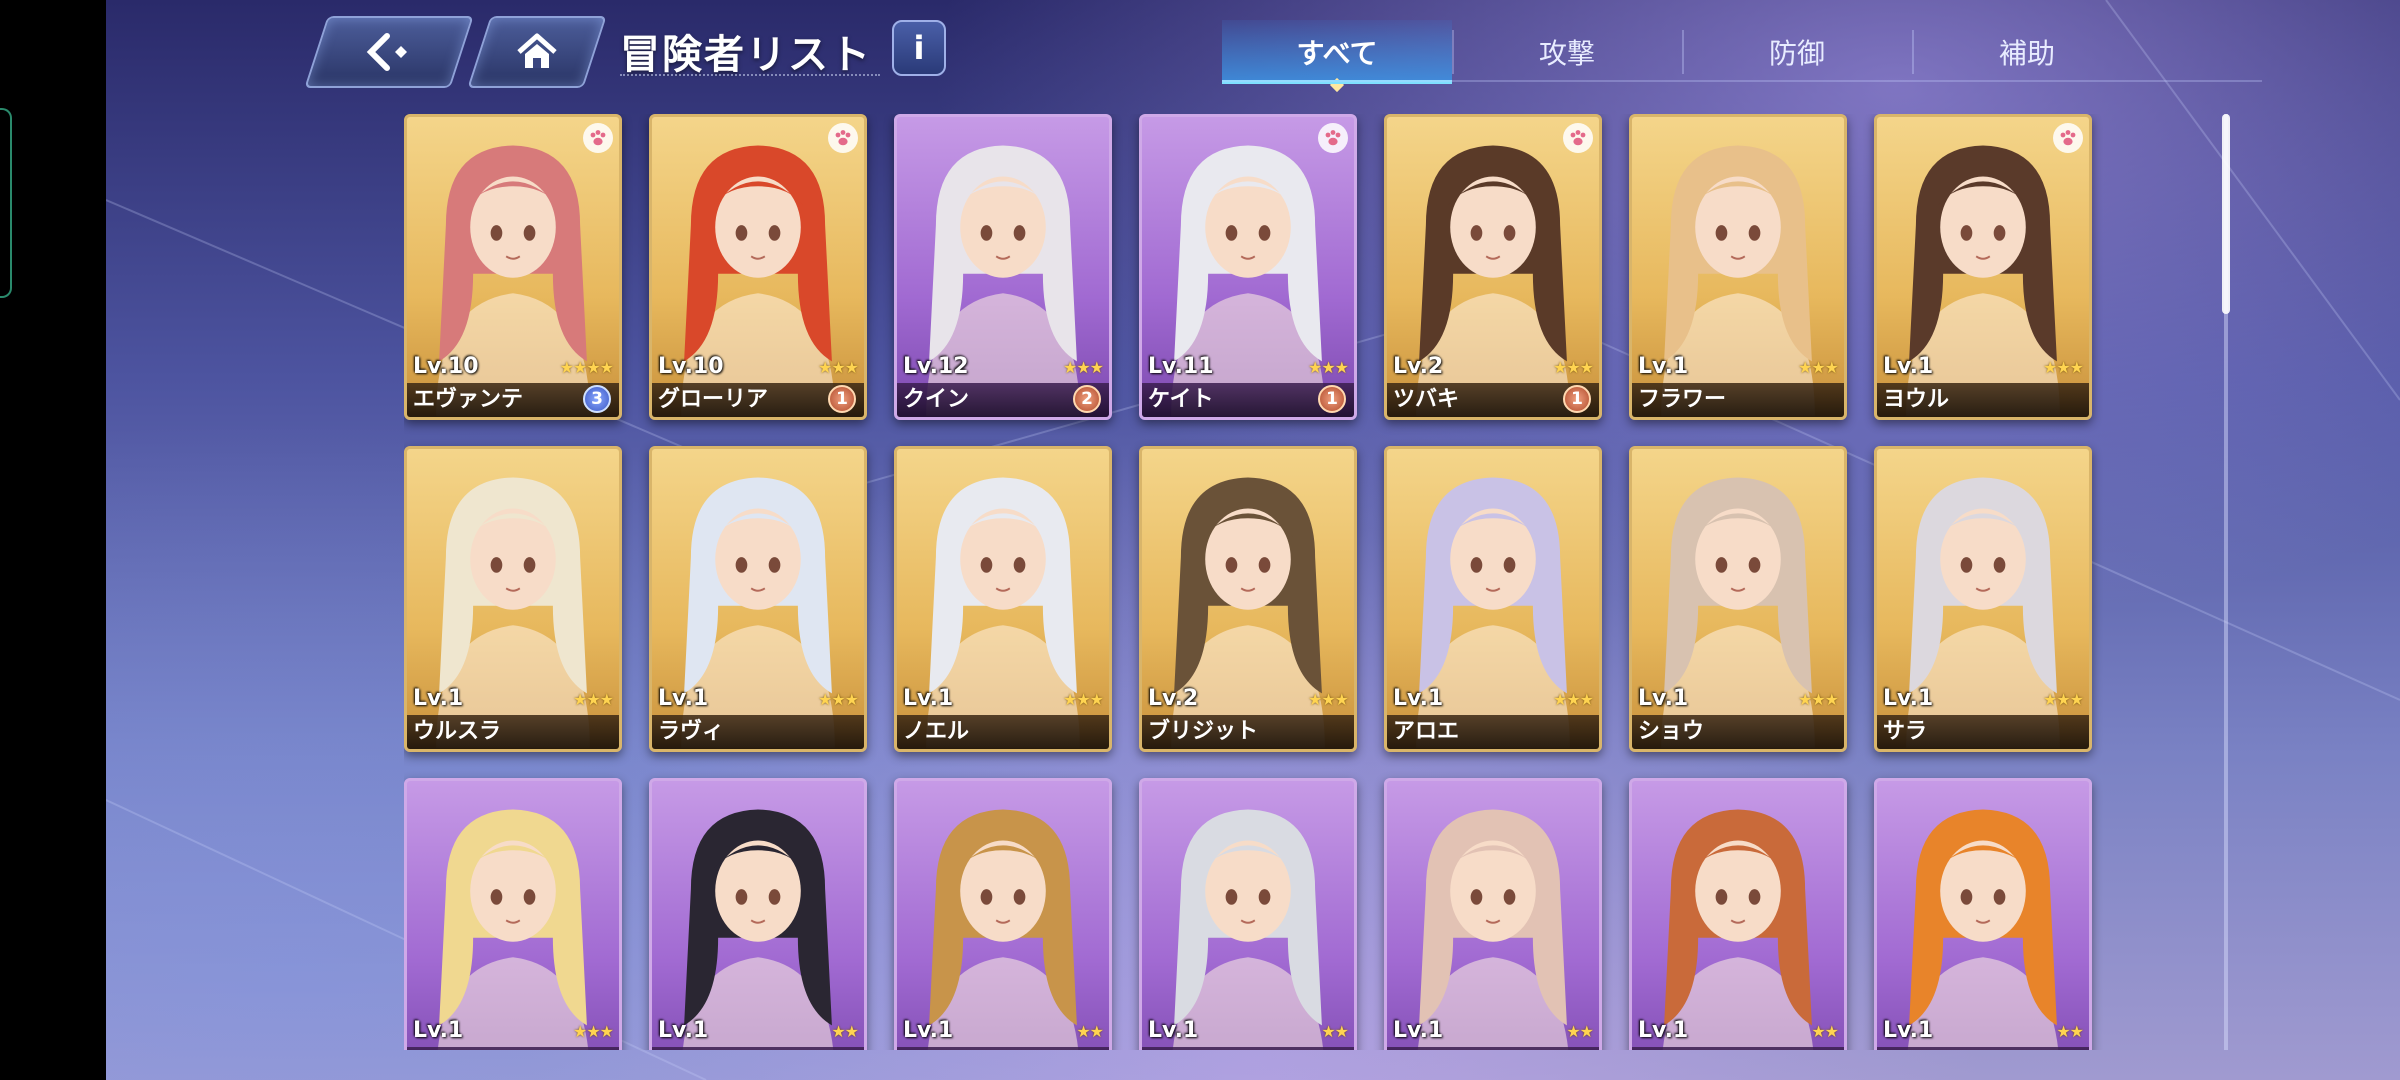 The height and width of the screenshot is (1080, 2400). I want to click on tab-label: 防御, so click(1796, 53).